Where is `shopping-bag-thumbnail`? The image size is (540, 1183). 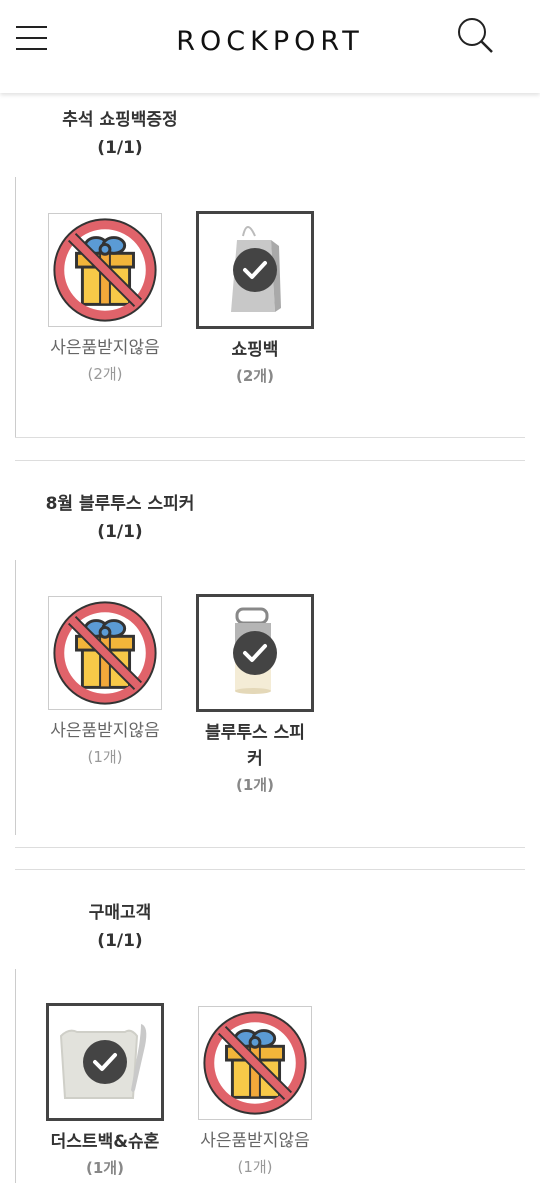
shopping-bag-thumbnail is located at coordinates (255, 270).